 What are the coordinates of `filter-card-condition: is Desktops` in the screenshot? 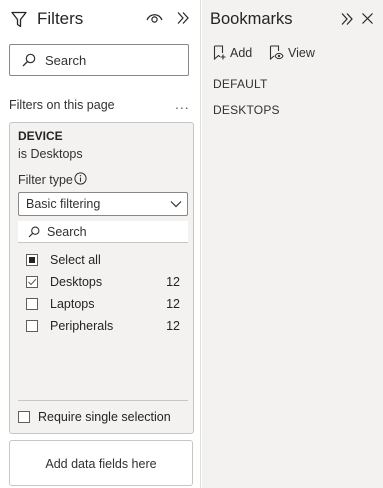 It's located at (50, 154).